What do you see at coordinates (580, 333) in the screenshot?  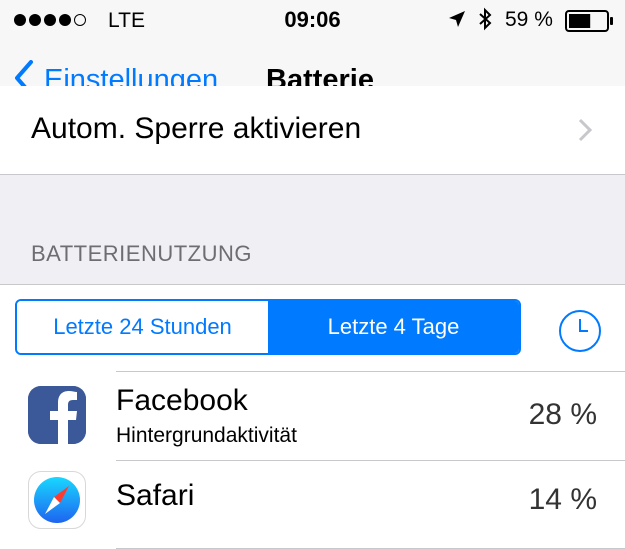 I see `clock-icon` at bounding box center [580, 333].